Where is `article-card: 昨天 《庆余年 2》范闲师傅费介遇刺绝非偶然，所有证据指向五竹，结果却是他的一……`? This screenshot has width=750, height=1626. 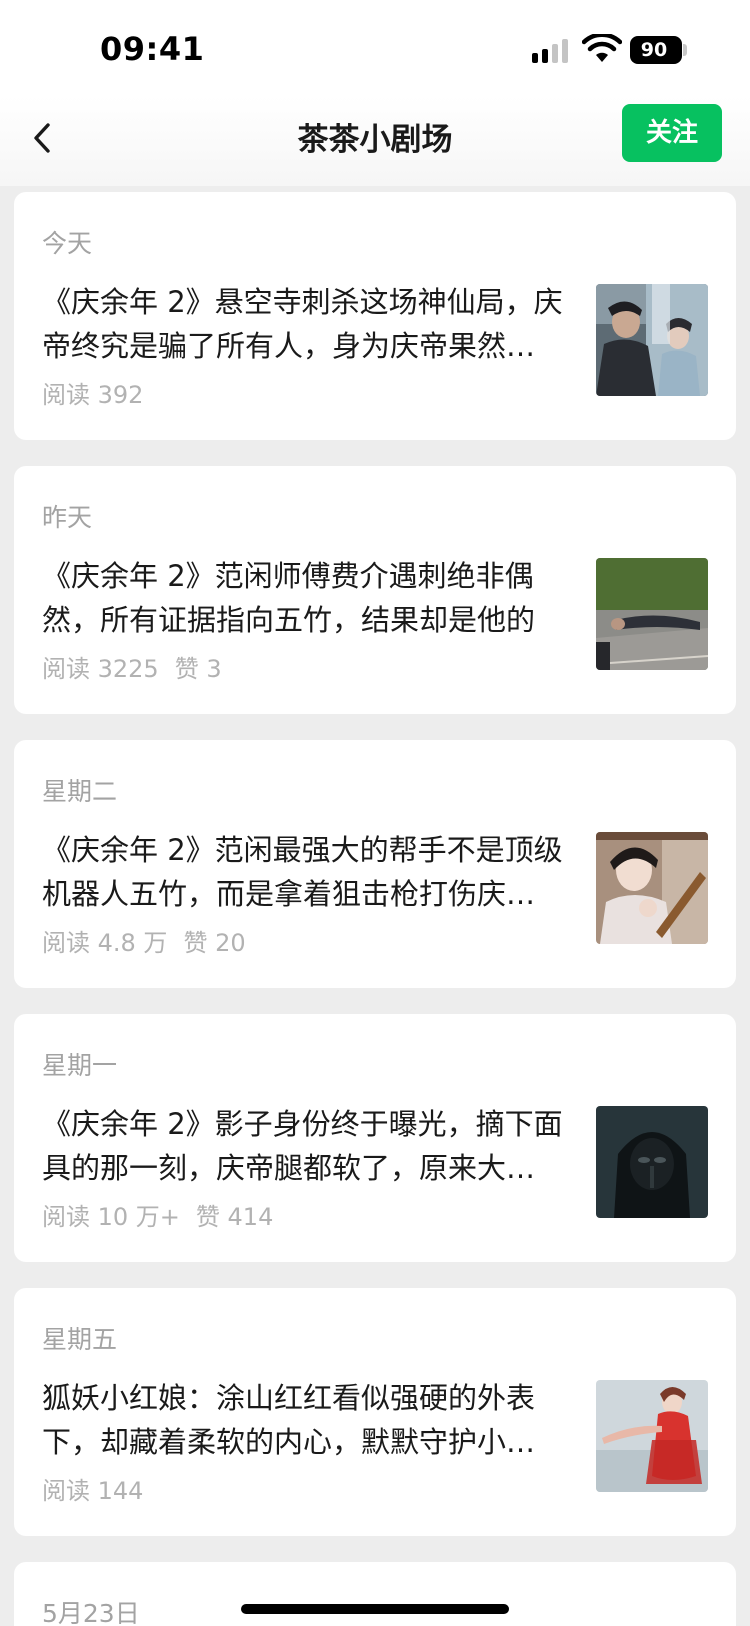 article-card: 昨天 《庆余年 2》范闲师傅费介遇刺绝非偶然，所有证据指向五竹，结果却是他的一…… is located at coordinates (375, 590).